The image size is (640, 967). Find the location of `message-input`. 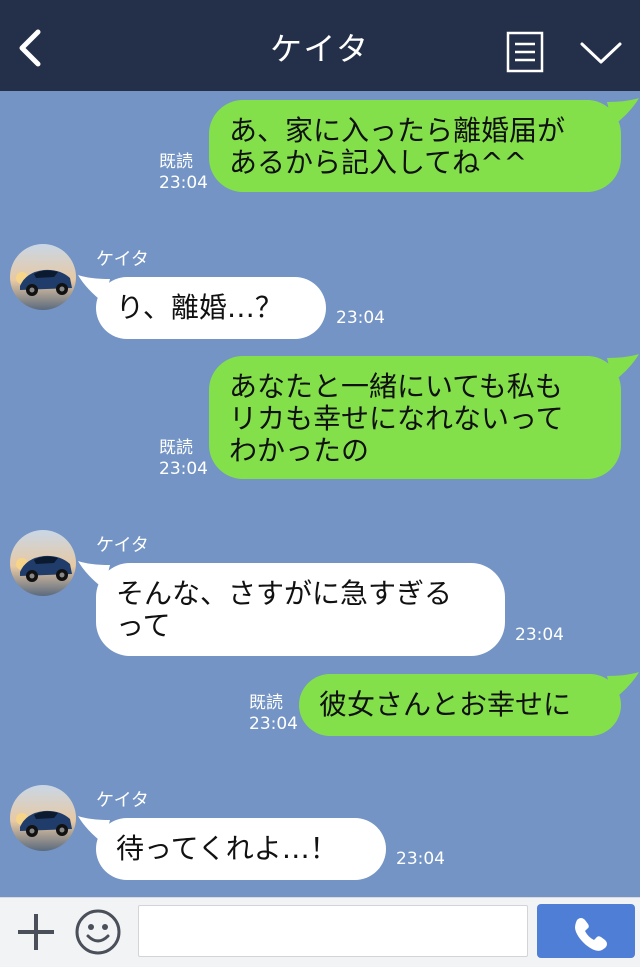

message-input is located at coordinates (333, 931).